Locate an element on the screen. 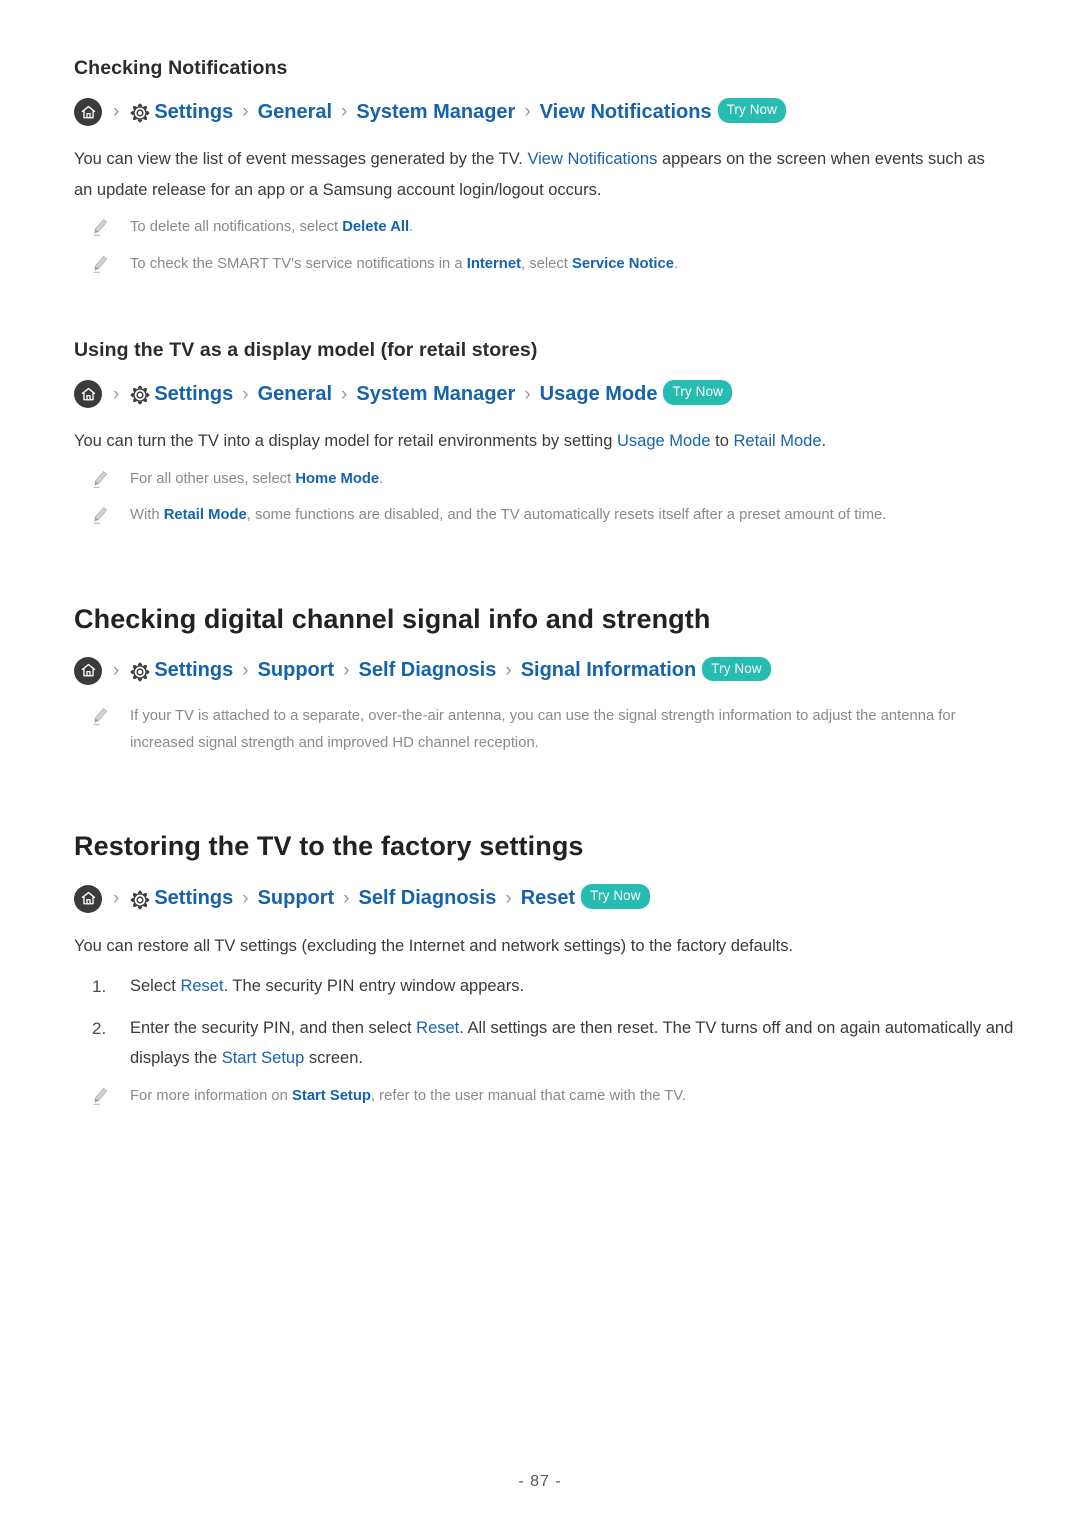 This screenshot has height=1527, width=1080. breadcrumb-item-view-notifications: View Notifications is located at coordinates (626, 112).